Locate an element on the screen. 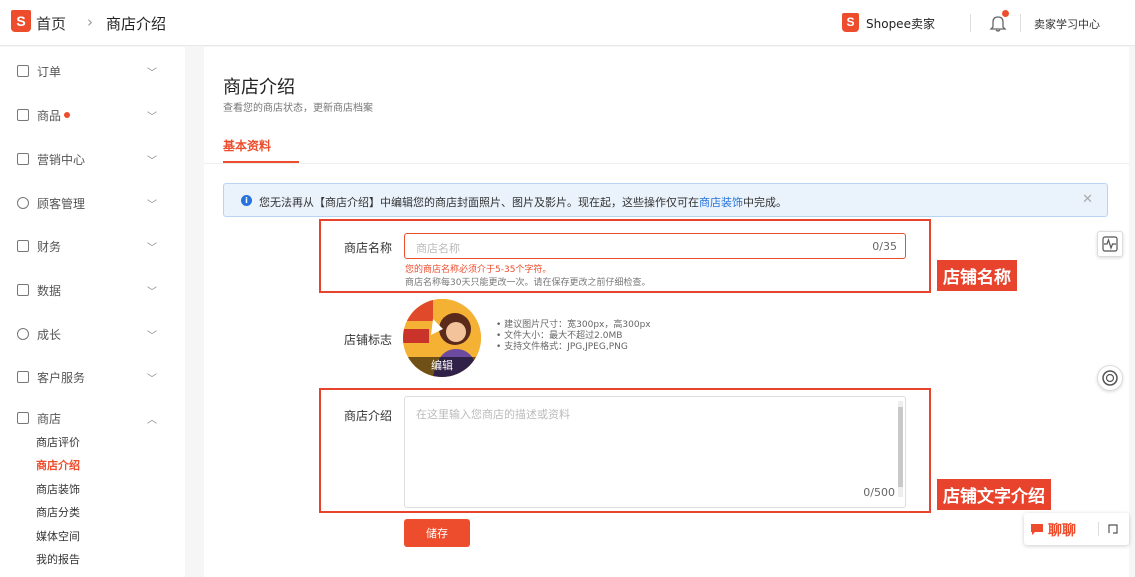  chat-widget: 聊聊 is located at coordinates (1076, 529).